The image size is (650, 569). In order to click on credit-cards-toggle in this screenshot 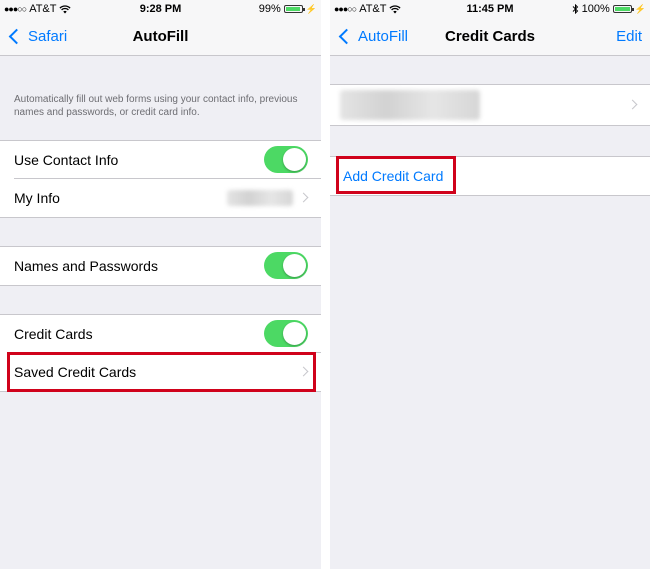, I will do `click(286, 333)`.